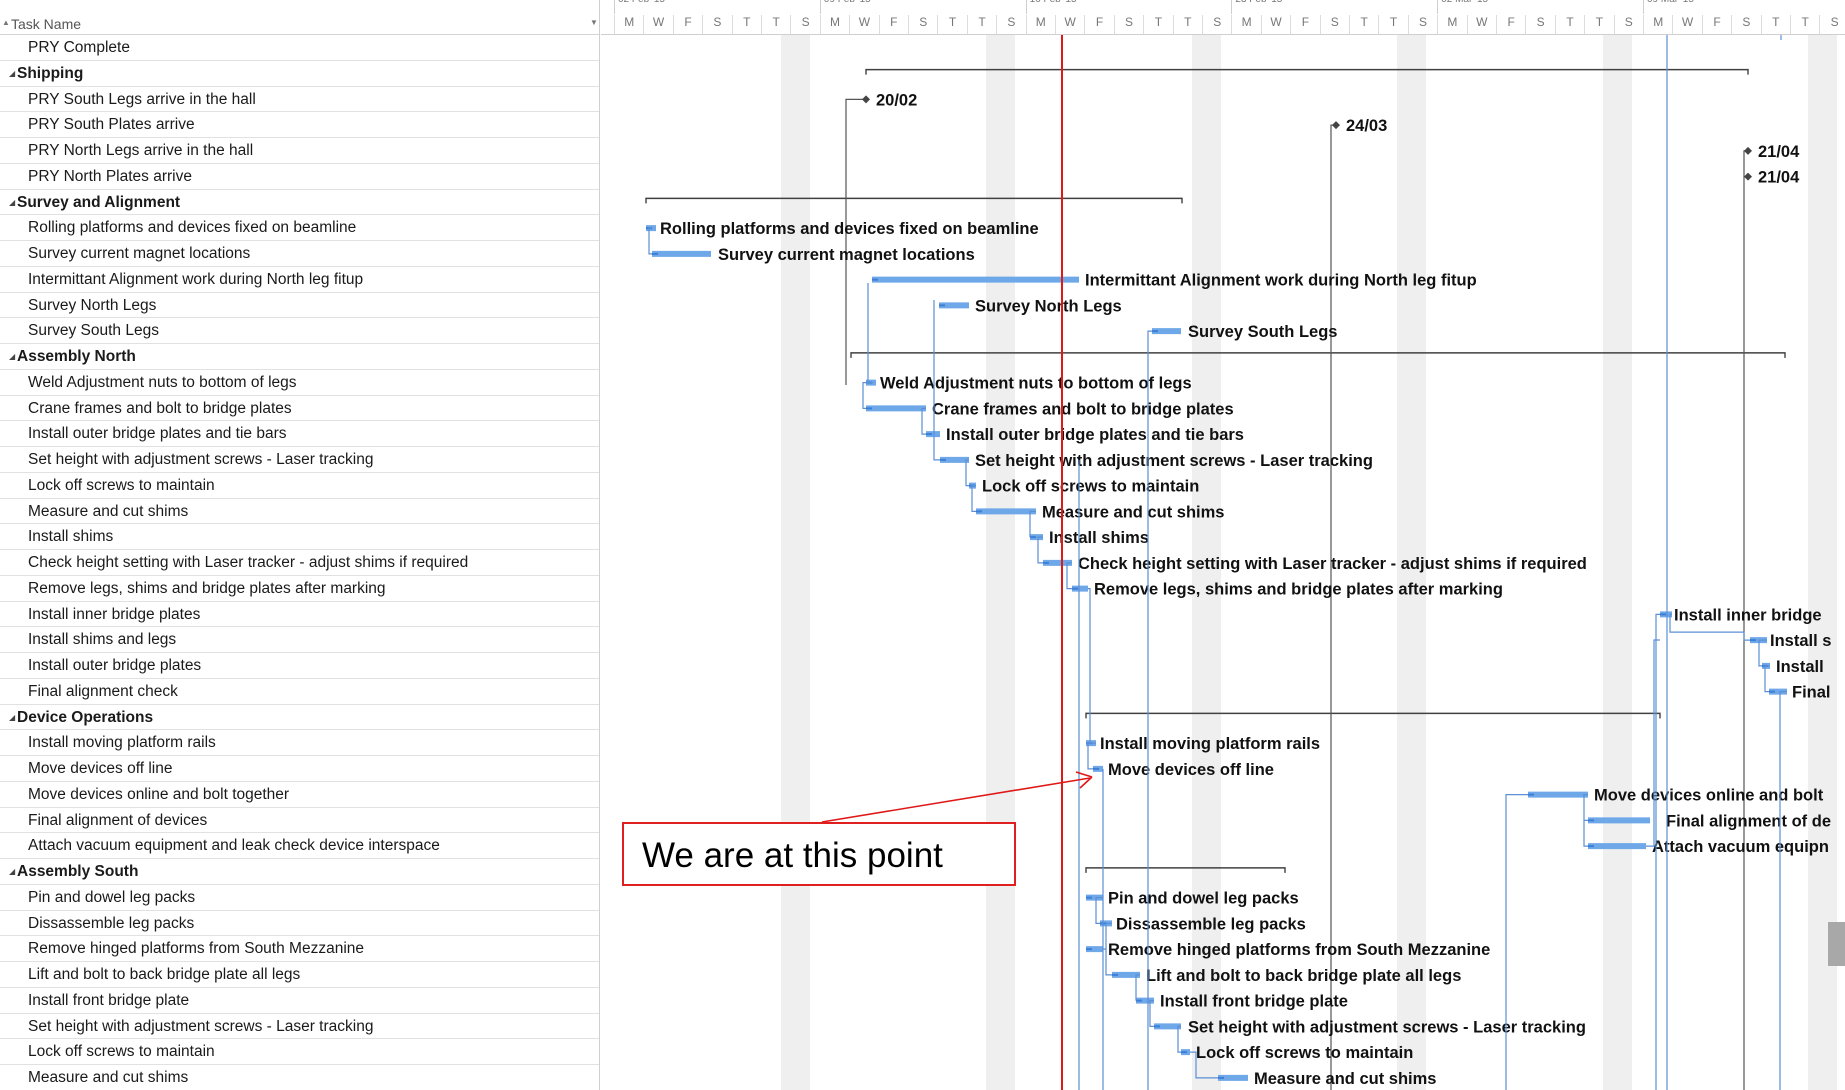  What do you see at coordinates (46, 24) in the screenshot?
I see `column-header-label: Task Name` at bounding box center [46, 24].